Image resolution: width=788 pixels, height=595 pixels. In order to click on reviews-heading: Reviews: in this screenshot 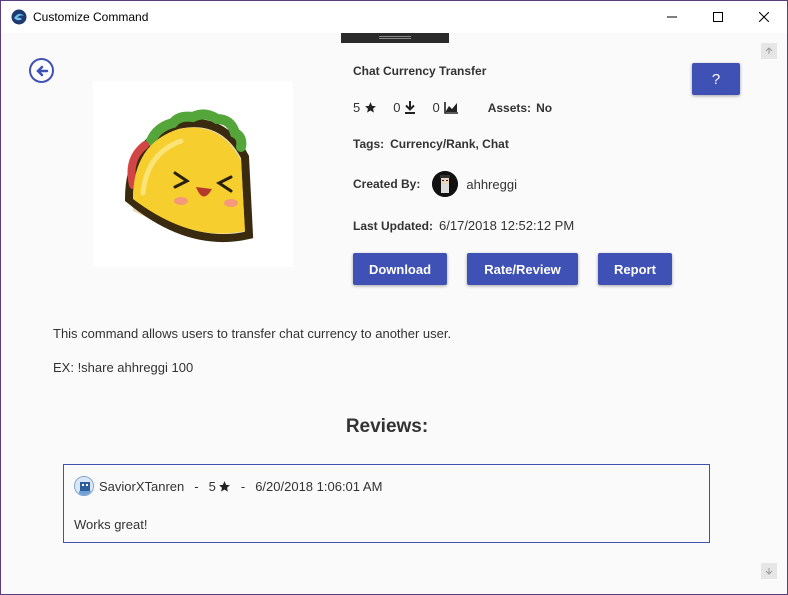, I will do `click(387, 426)`.